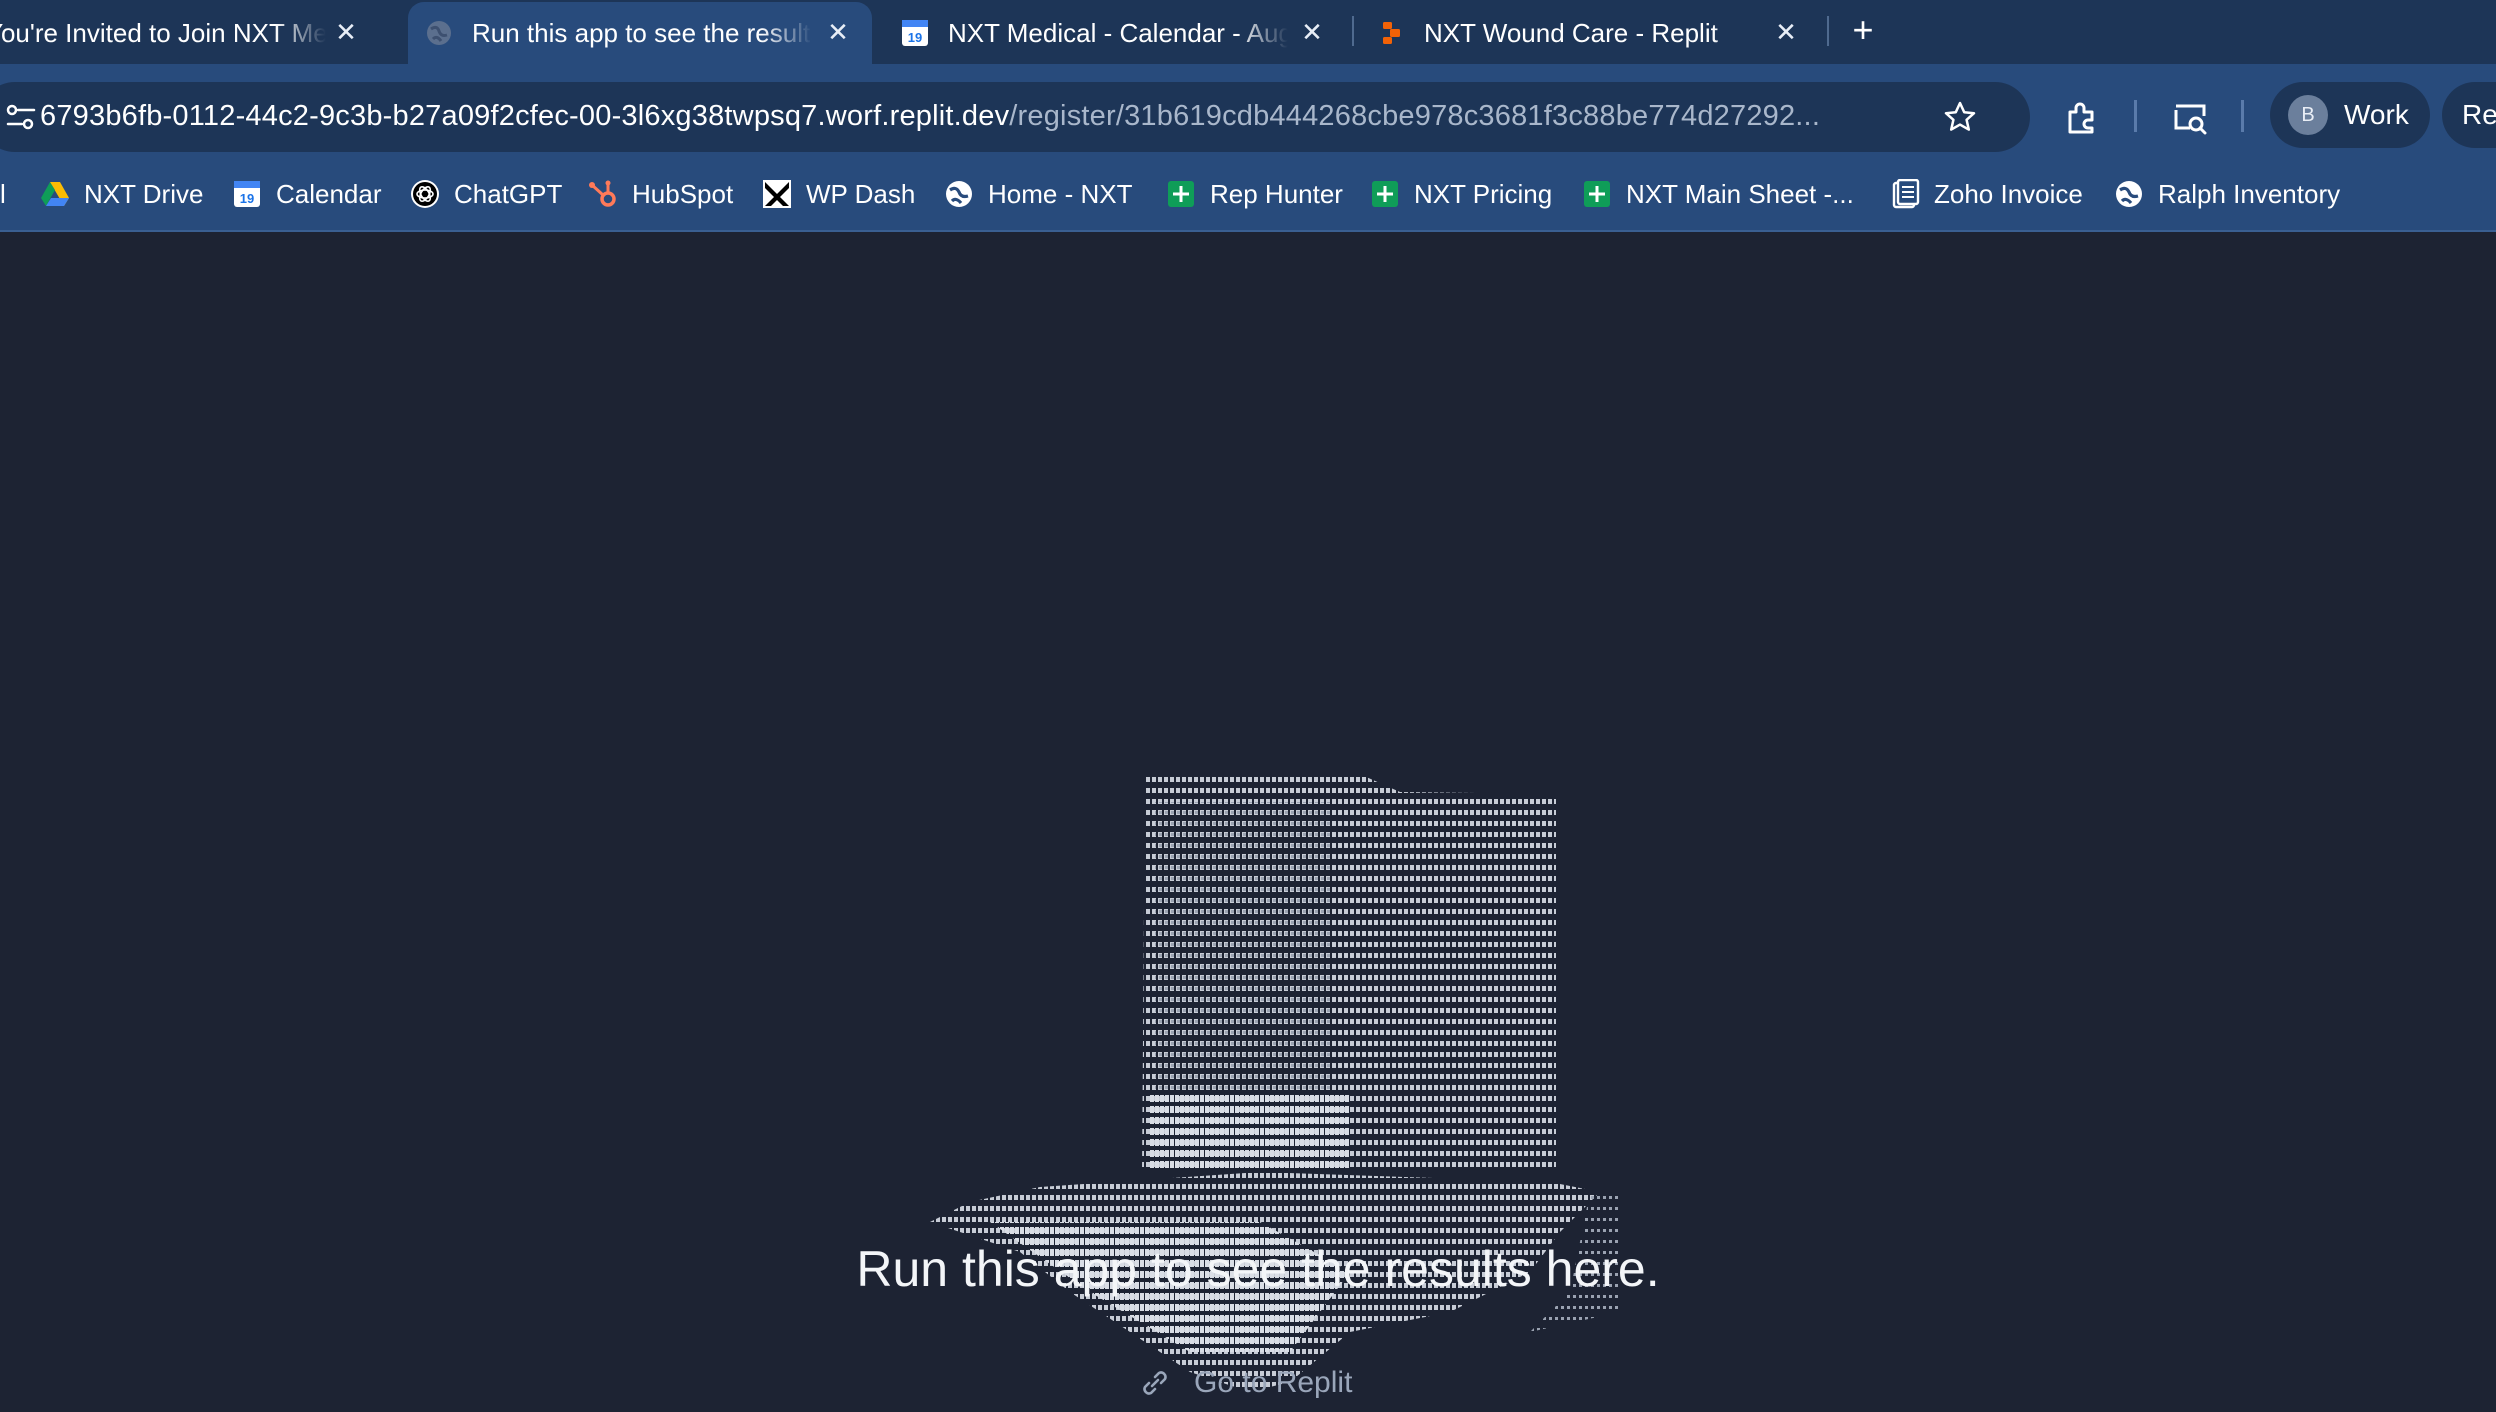 The width and height of the screenshot is (2496, 1412). Describe the element at coordinates (2376, 114) in the screenshot. I see `profile-label: Work` at that location.